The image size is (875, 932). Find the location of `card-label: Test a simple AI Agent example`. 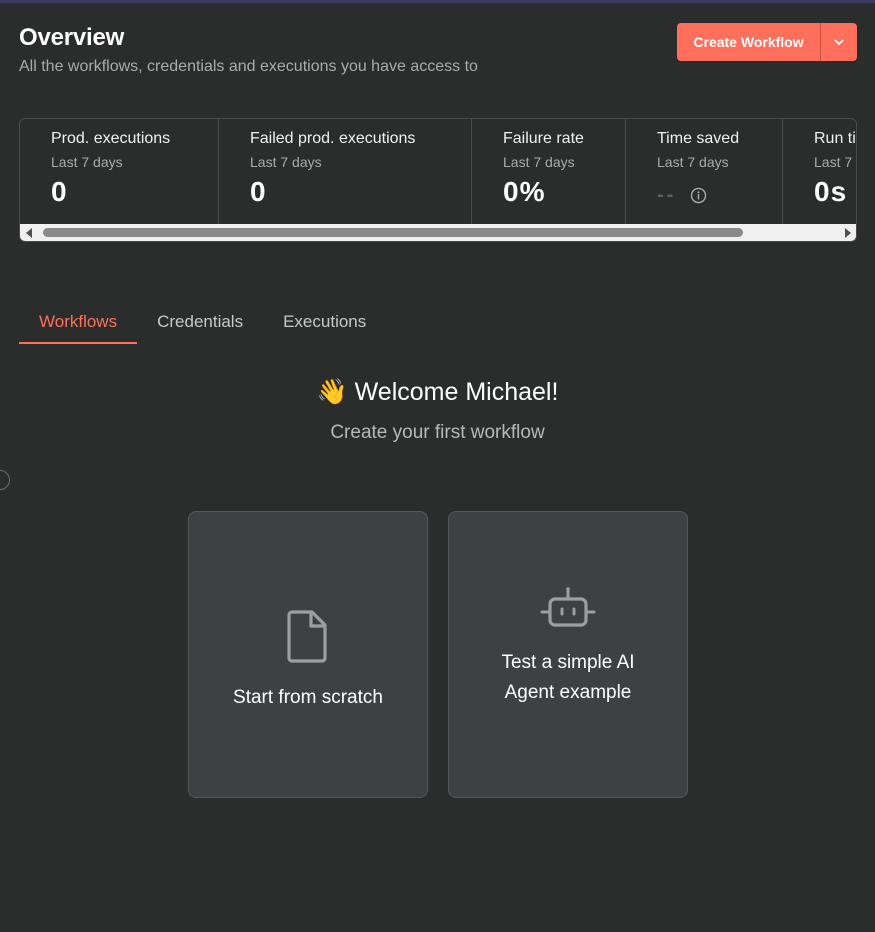

card-label: Test a simple AI Agent example is located at coordinates (567, 678).